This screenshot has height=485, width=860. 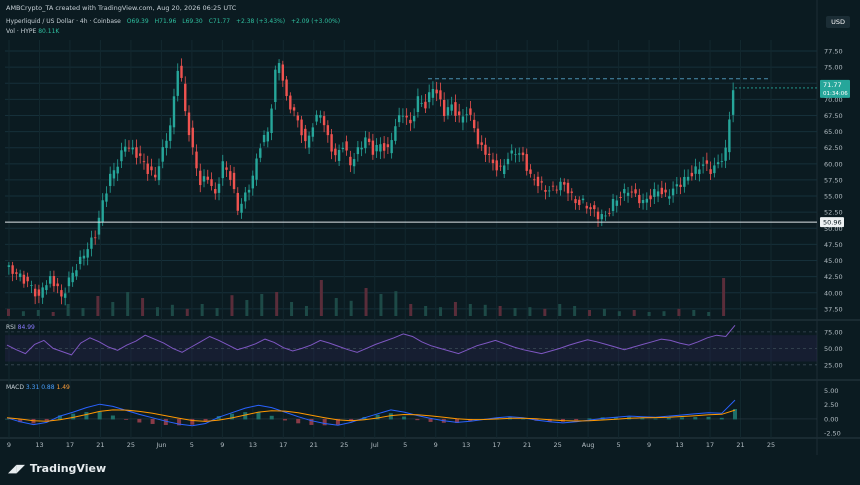 What do you see at coordinates (11, 327) in the screenshot?
I see `rsi-label: RSI` at bounding box center [11, 327].